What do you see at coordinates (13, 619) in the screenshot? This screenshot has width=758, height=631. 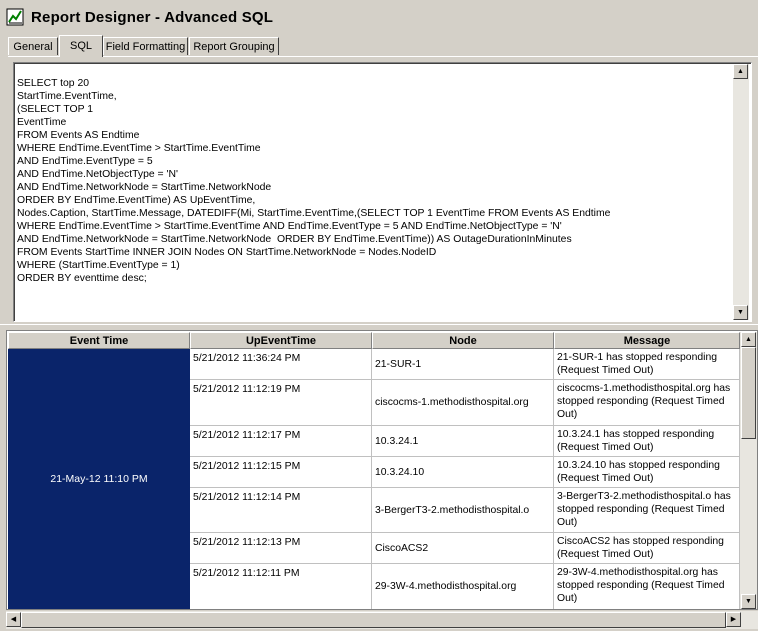 I see `scroll-left-arrow-icon: ◀` at bounding box center [13, 619].